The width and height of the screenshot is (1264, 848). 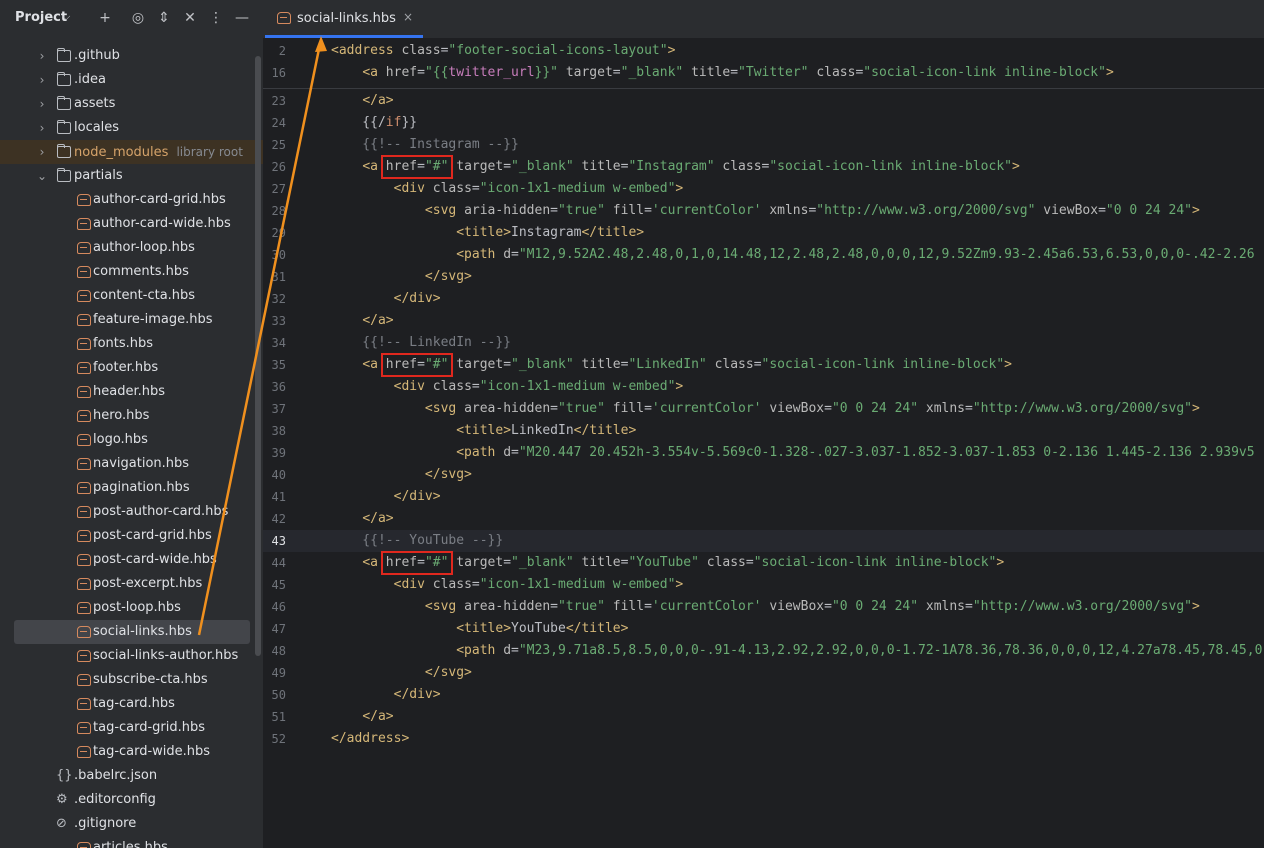 What do you see at coordinates (763, 739) in the screenshot?
I see `code-line: 52 </address>` at bounding box center [763, 739].